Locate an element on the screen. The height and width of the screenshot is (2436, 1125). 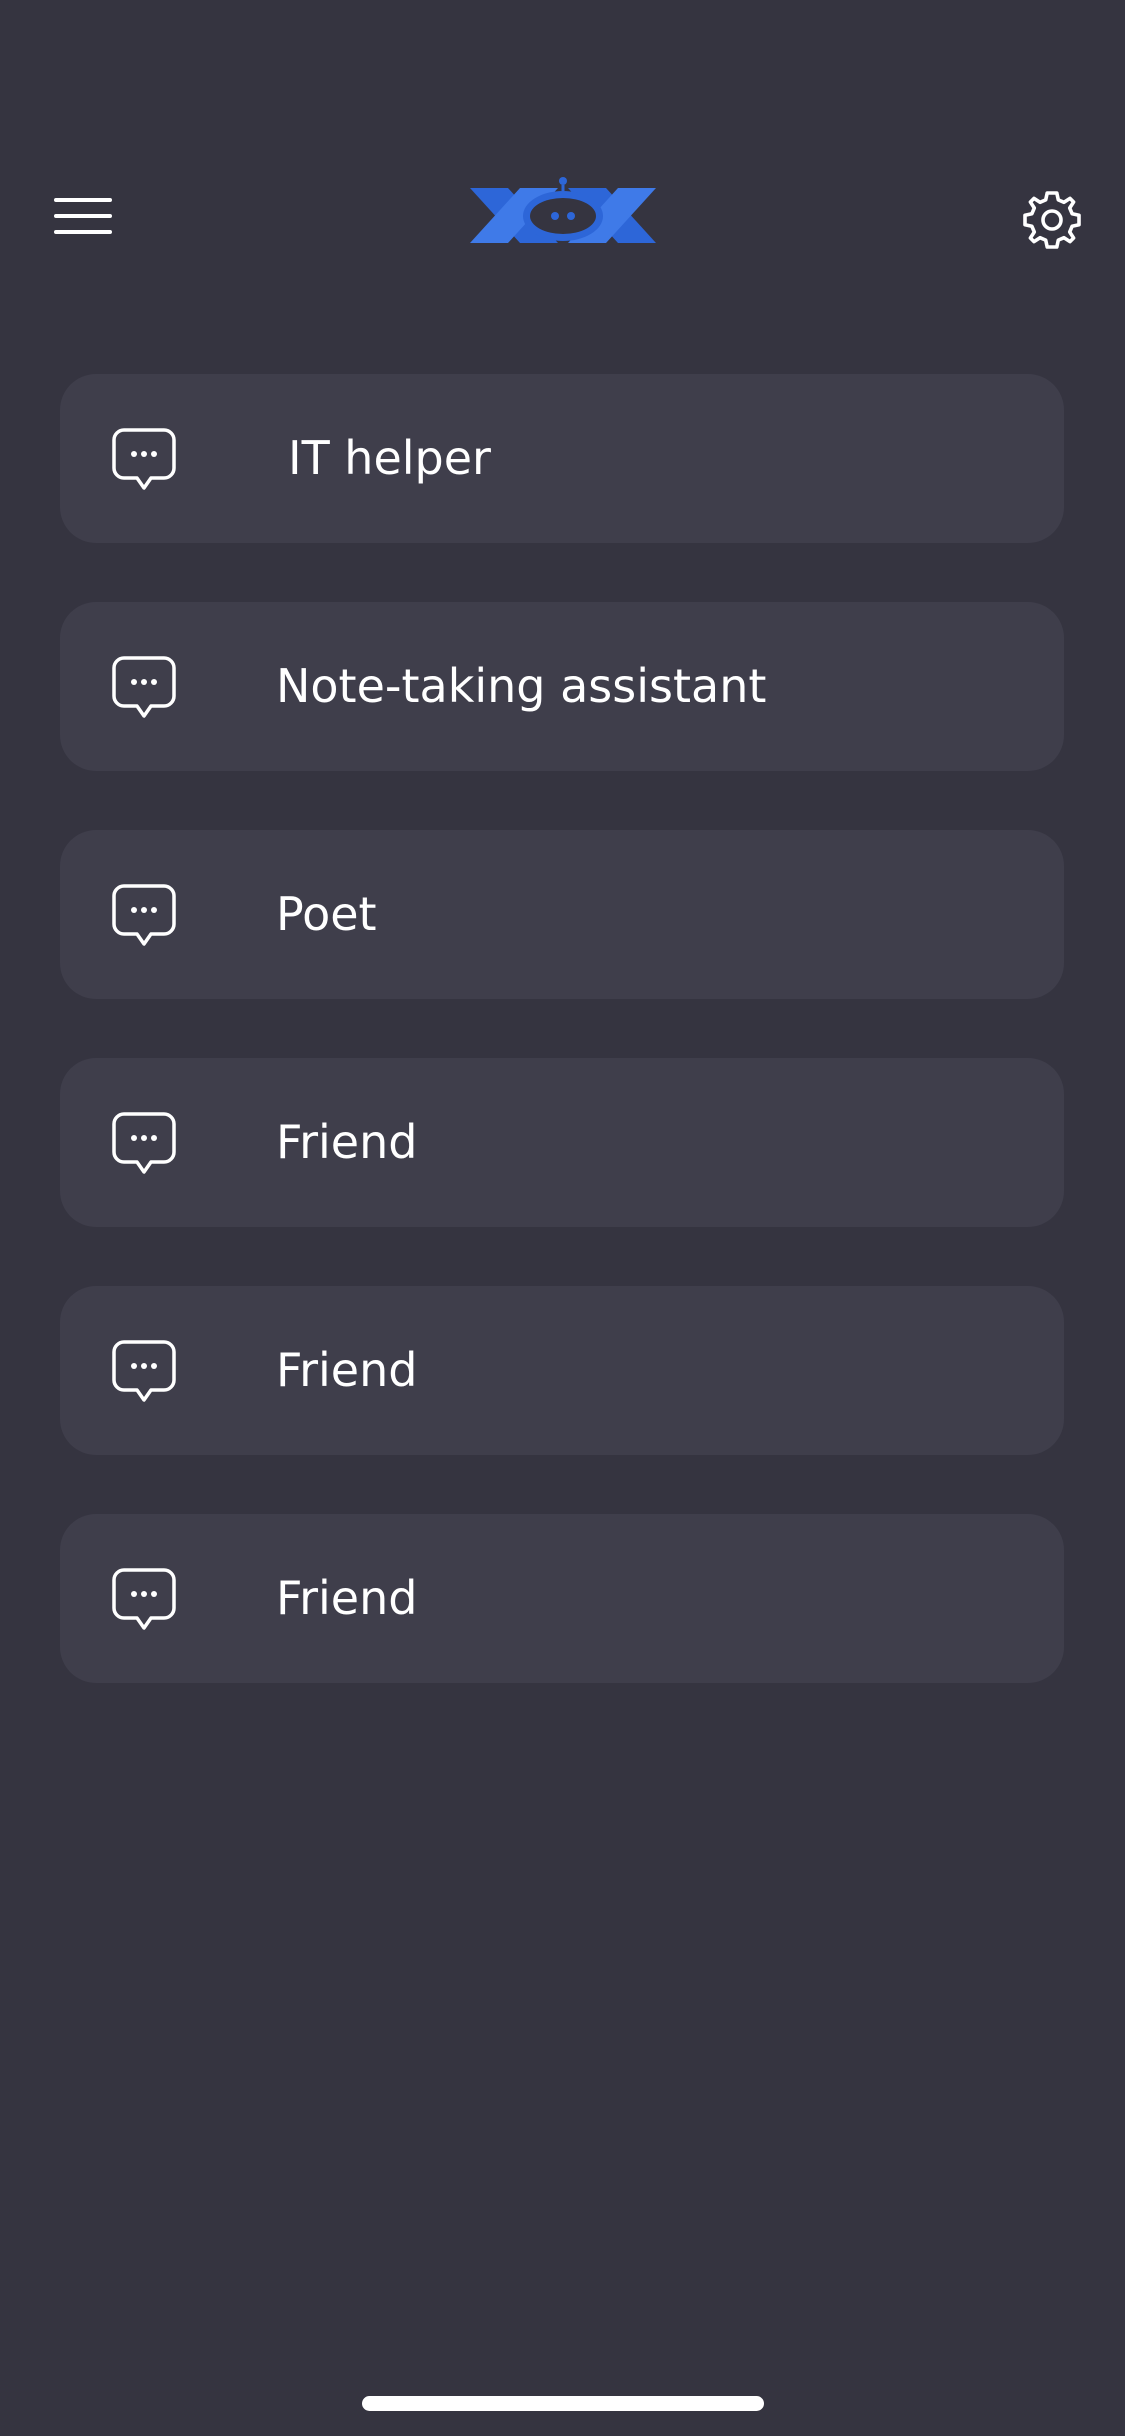
chat-item-label: IT helper is located at coordinates (389, 458).